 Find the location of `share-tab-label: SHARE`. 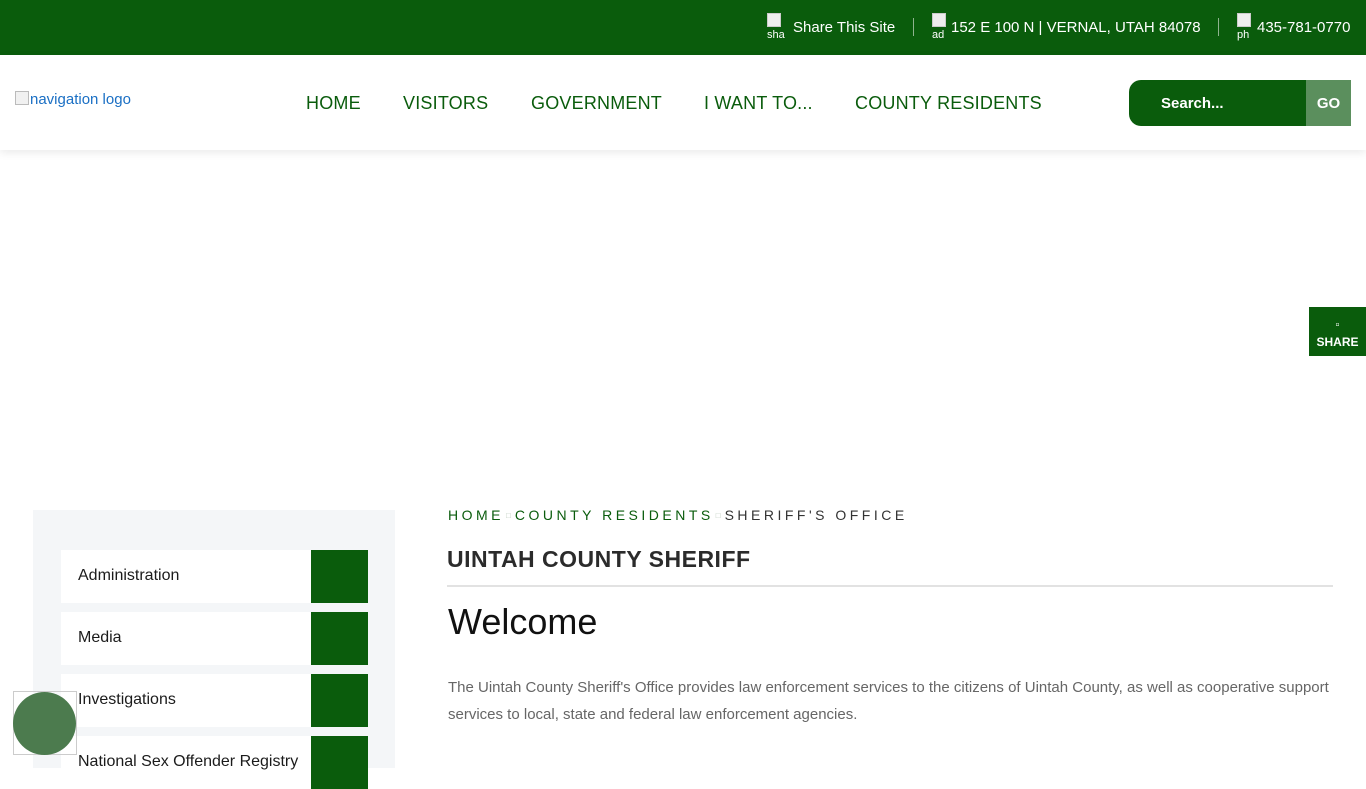

share-tab-label: SHARE is located at coordinates (1337, 342).